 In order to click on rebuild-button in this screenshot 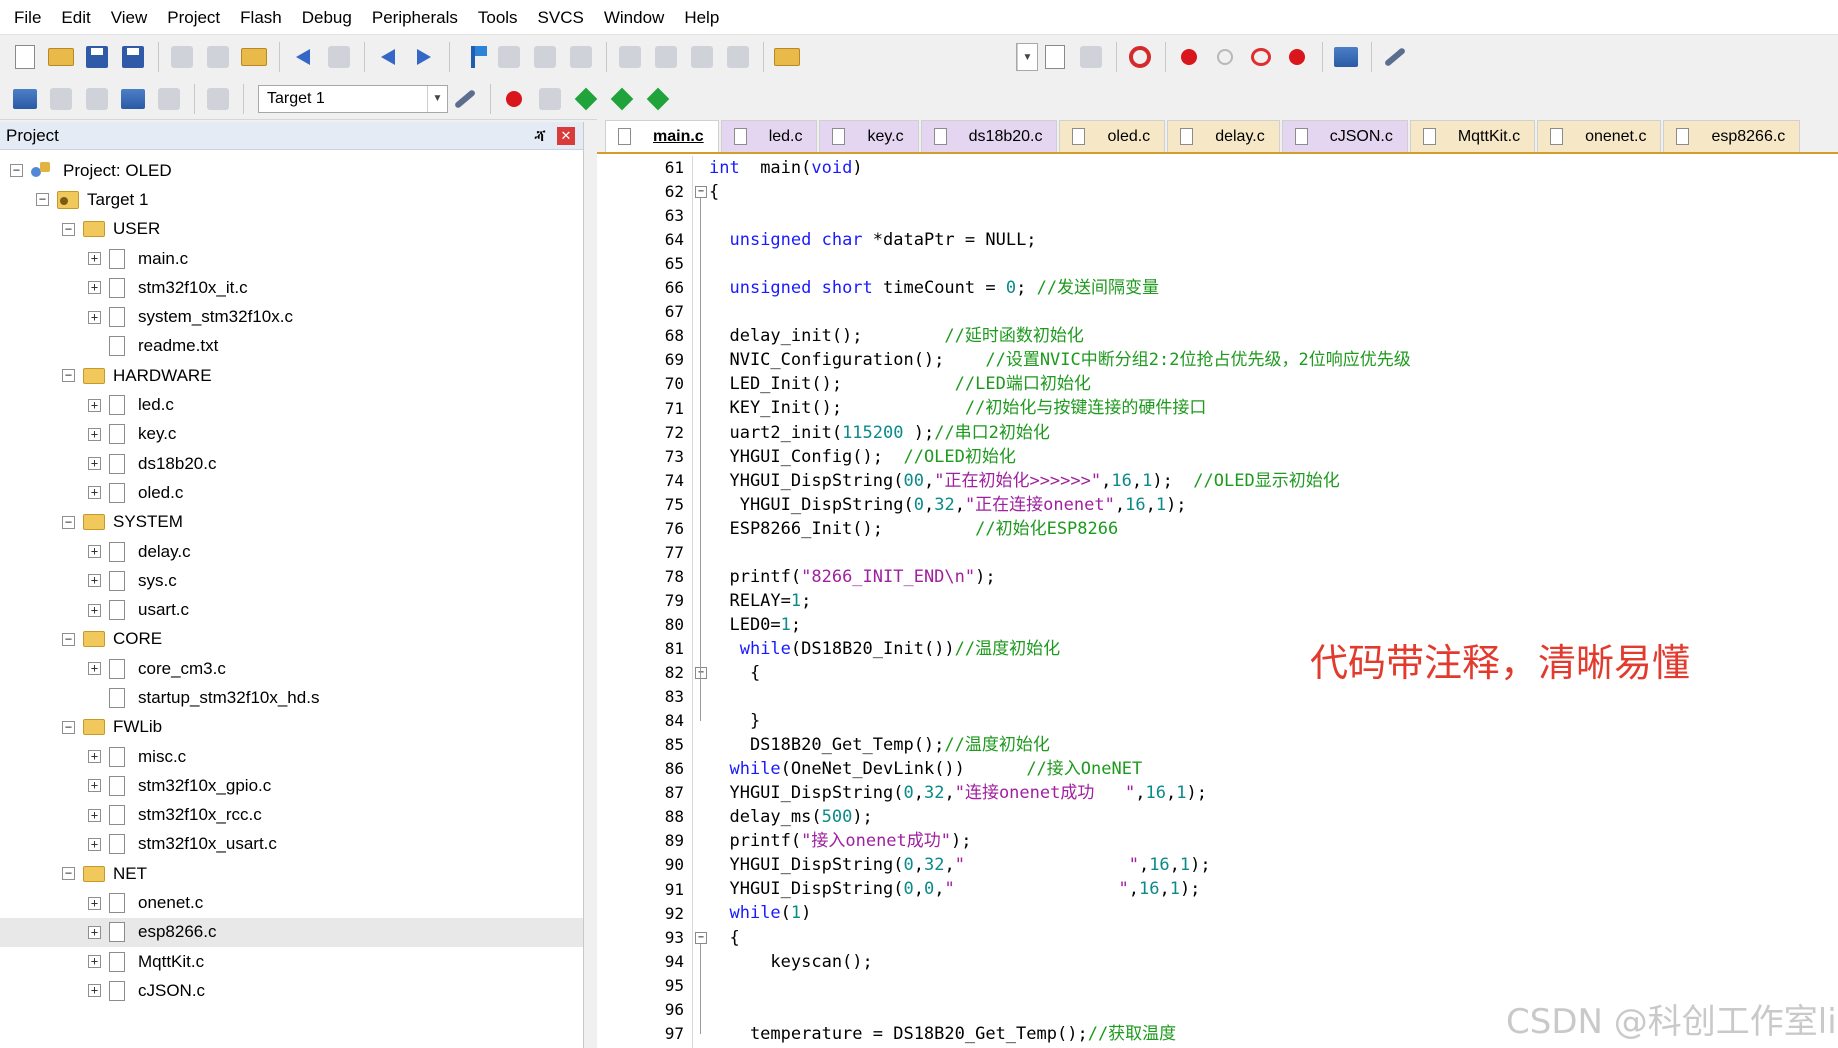, I will do `click(97, 99)`.